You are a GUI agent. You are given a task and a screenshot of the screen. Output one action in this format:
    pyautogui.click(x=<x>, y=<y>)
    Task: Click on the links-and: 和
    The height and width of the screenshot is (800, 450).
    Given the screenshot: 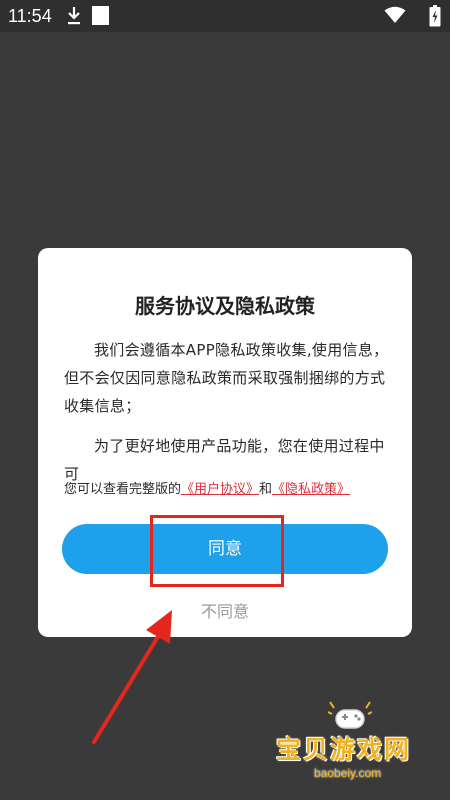 What is the action you would take?
    pyautogui.click(x=266, y=489)
    